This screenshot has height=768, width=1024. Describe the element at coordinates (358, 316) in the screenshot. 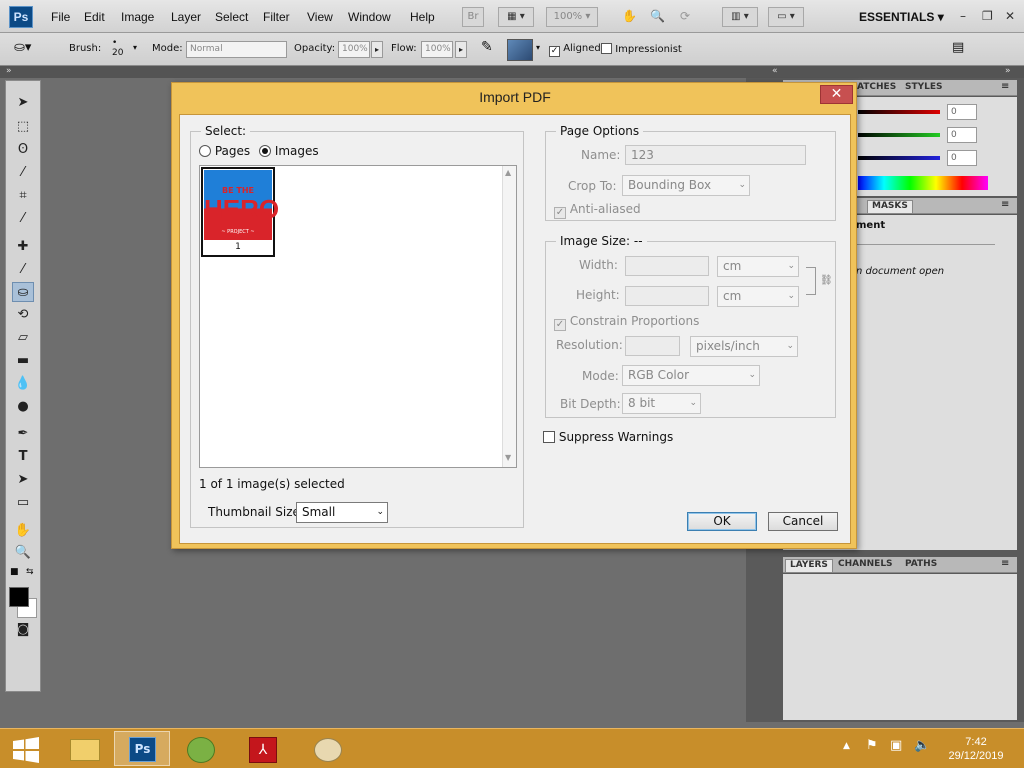

I see `thumbnail-list: BE THE HERO ~ PROJECT ~ 1 ▲ ▼` at that location.